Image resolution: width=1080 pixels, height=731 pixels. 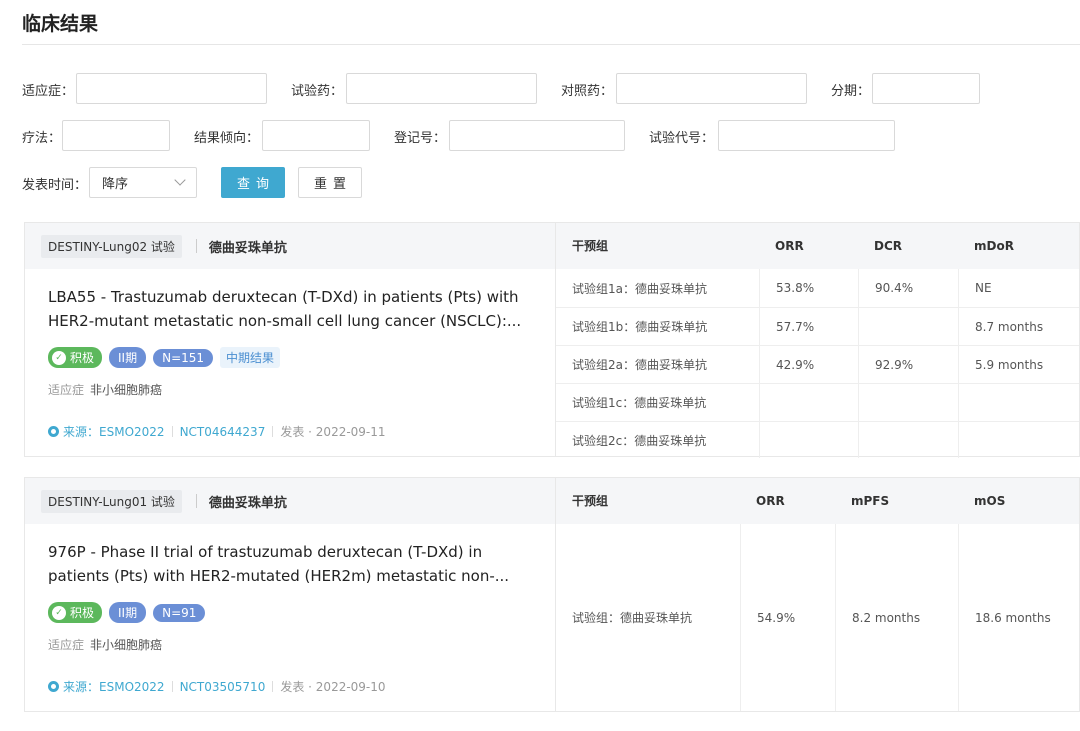 What do you see at coordinates (350, 686) in the screenshot?
I see `published-date: 2022-09-10` at bounding box center [350, 686].